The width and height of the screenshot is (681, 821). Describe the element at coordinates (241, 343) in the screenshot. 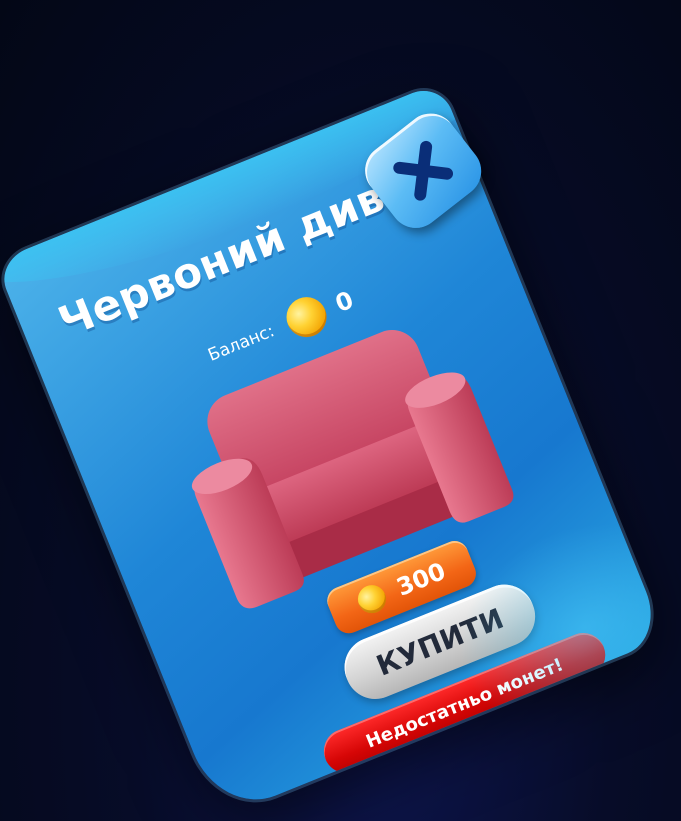

I see `balance-label: Баланс:` at that location.